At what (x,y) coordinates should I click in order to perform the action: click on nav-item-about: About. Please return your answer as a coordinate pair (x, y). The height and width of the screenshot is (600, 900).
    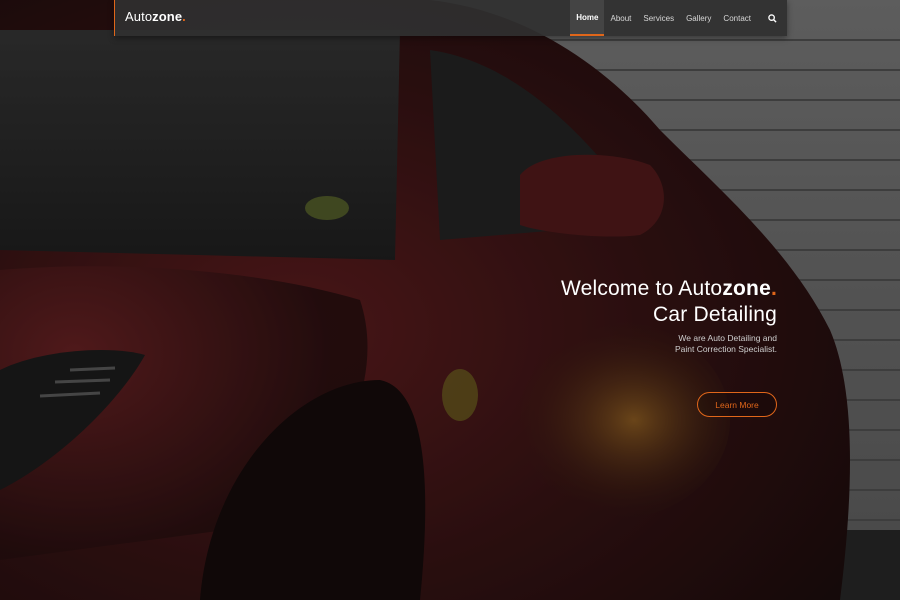
    Looking at the image, I should click on (620, 18).